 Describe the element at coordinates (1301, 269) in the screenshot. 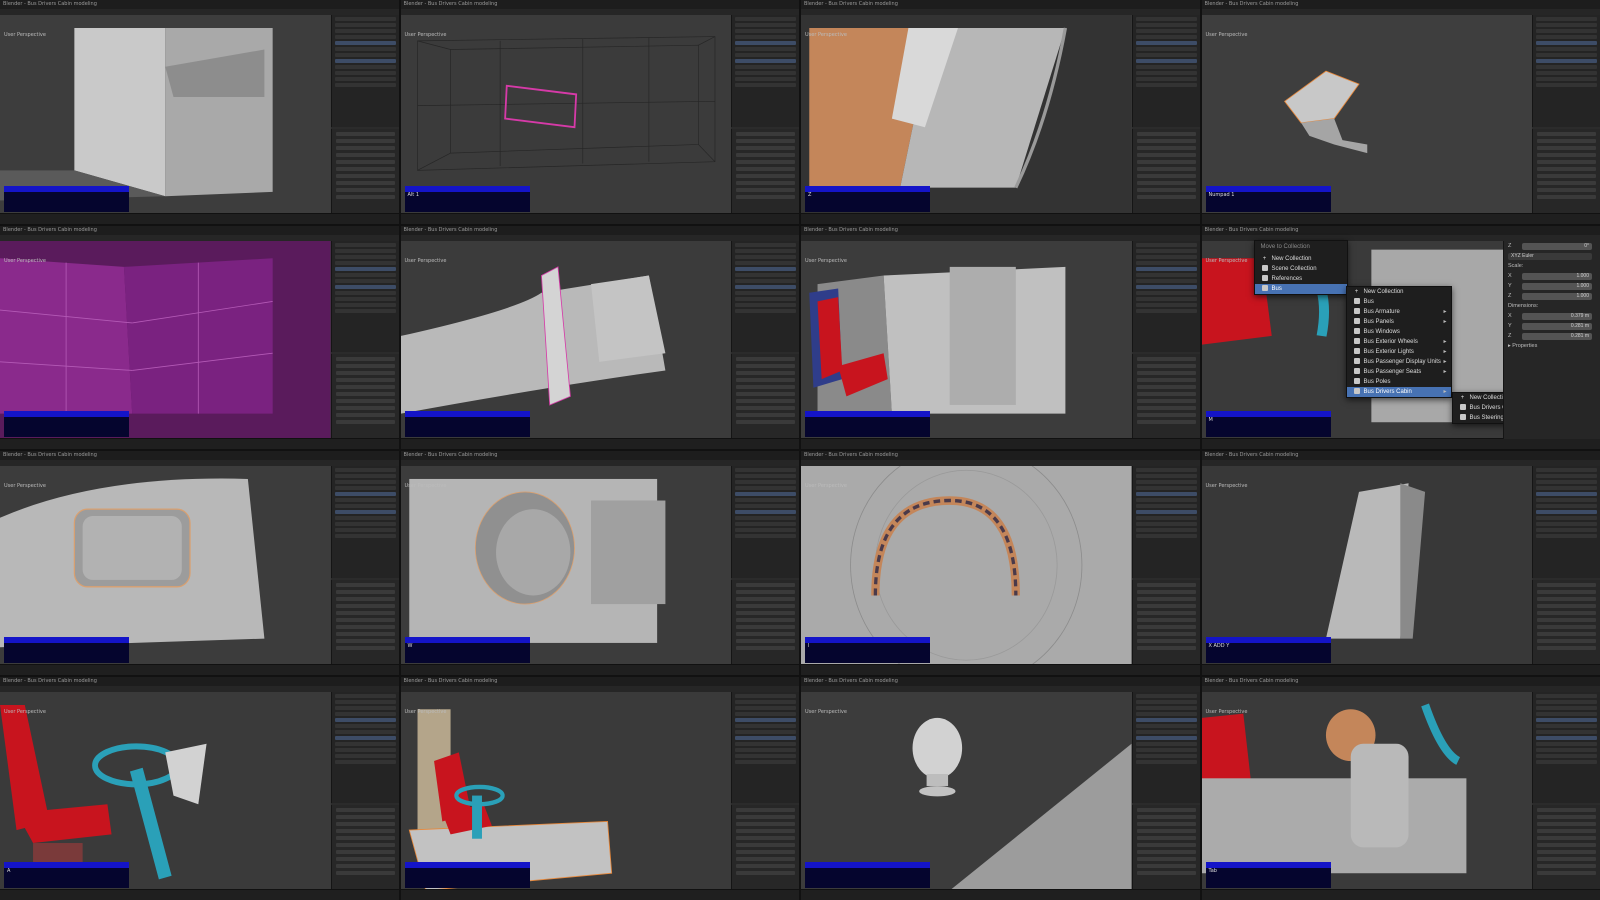

I see `menu-item: Scene Collection` at that location.